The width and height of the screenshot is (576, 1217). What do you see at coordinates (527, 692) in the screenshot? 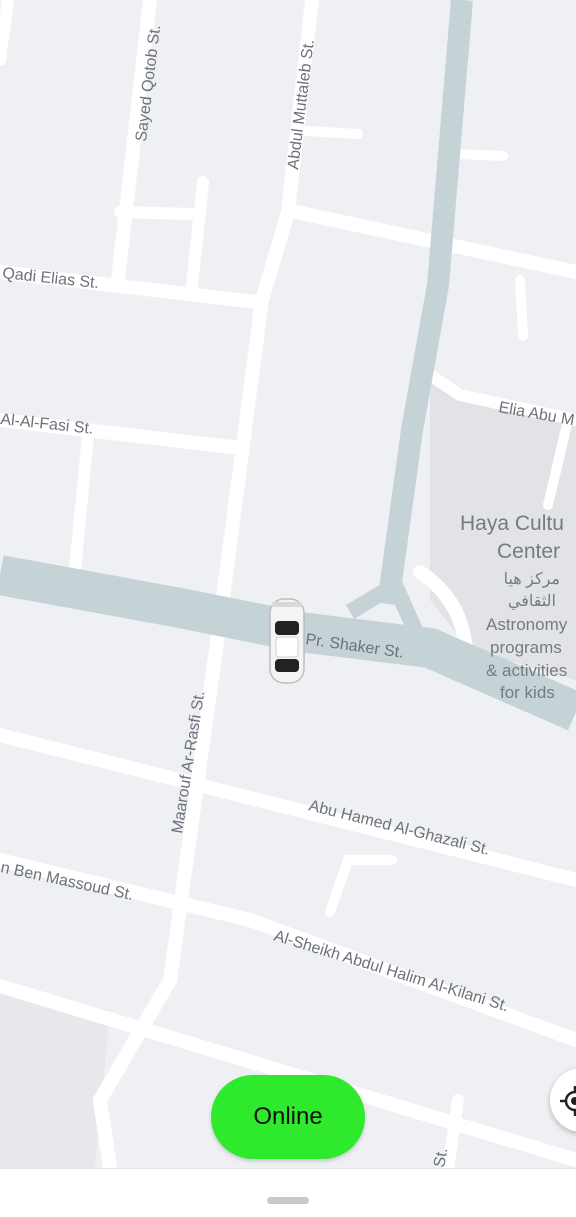
I see `poi-desc-line4: for kids` at bounding box center [527, 692].